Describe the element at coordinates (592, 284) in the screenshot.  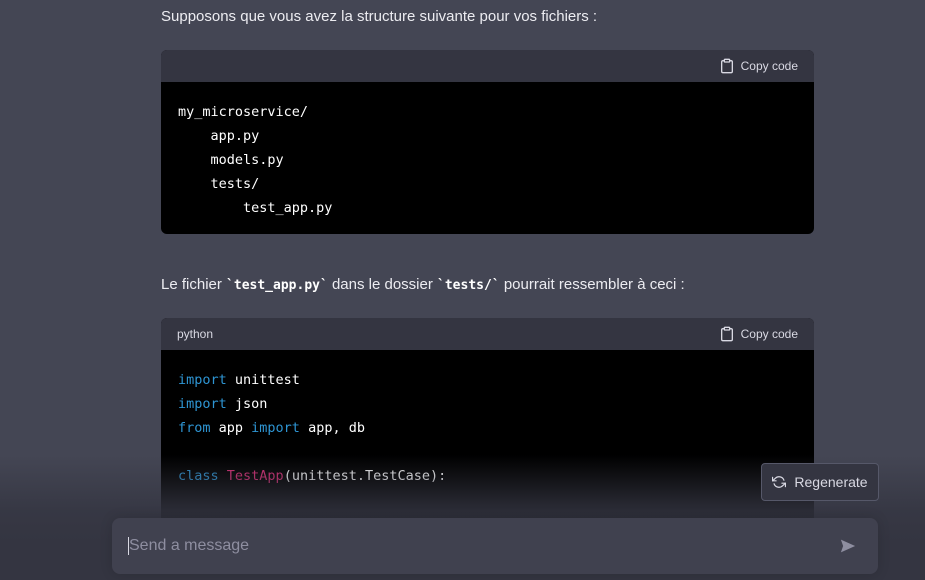
I see `message-text: pourrait ressembler à ceci :` at that location.